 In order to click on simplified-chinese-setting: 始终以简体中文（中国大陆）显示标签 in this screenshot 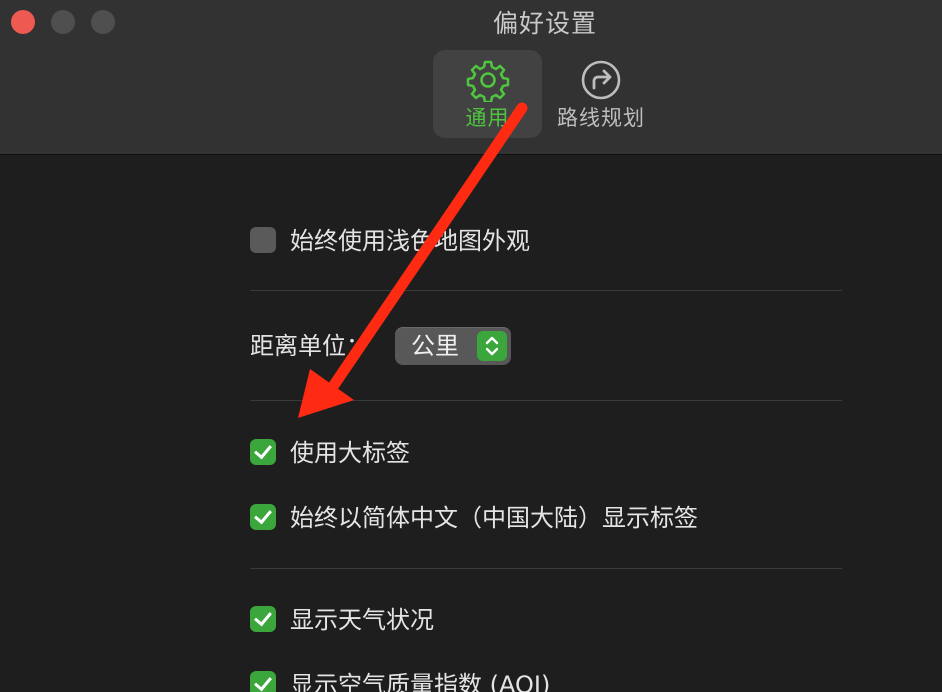, I will do `click(474, 518)`.